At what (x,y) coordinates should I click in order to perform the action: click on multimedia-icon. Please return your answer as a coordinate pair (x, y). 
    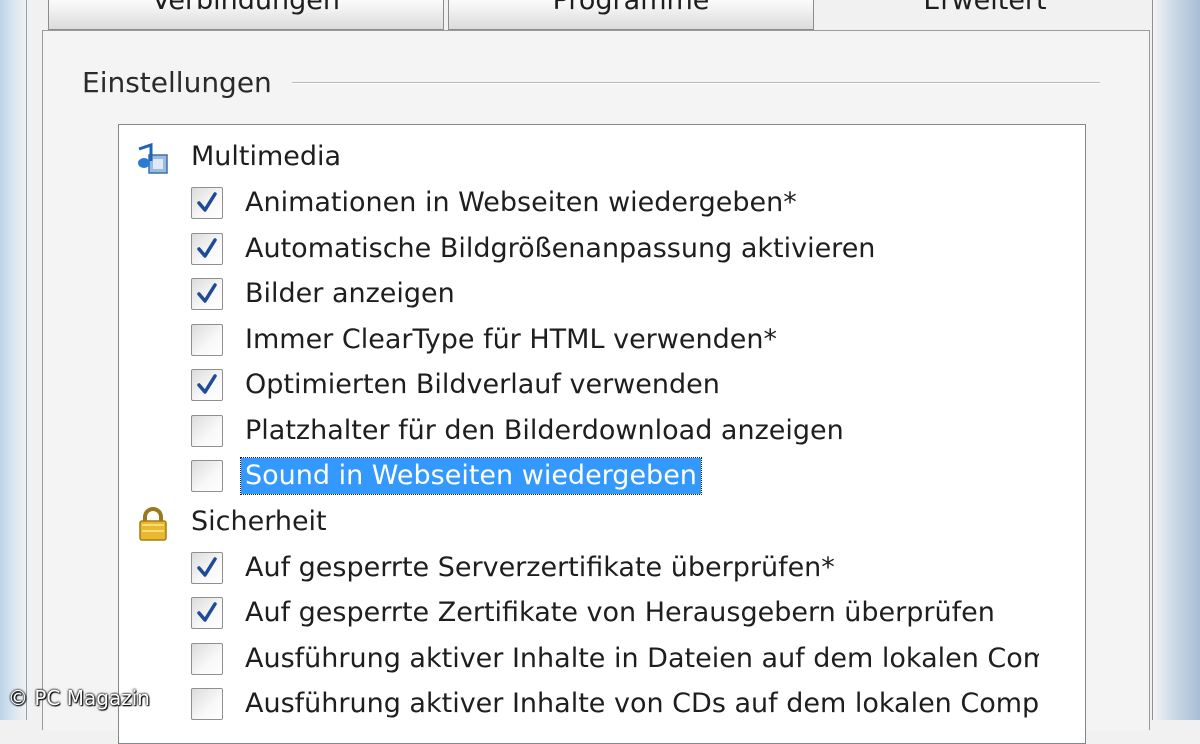
    Looking at the image, I should click on (153, 159).